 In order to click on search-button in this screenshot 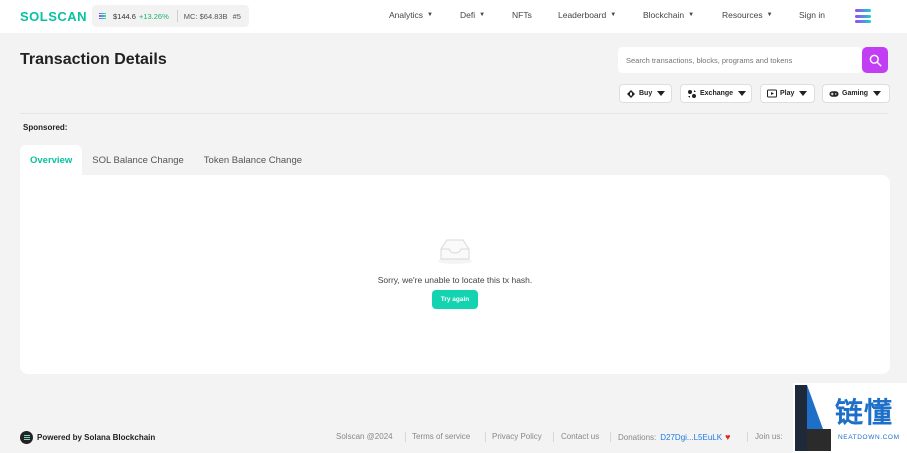, I will do `click(875, 60)`.